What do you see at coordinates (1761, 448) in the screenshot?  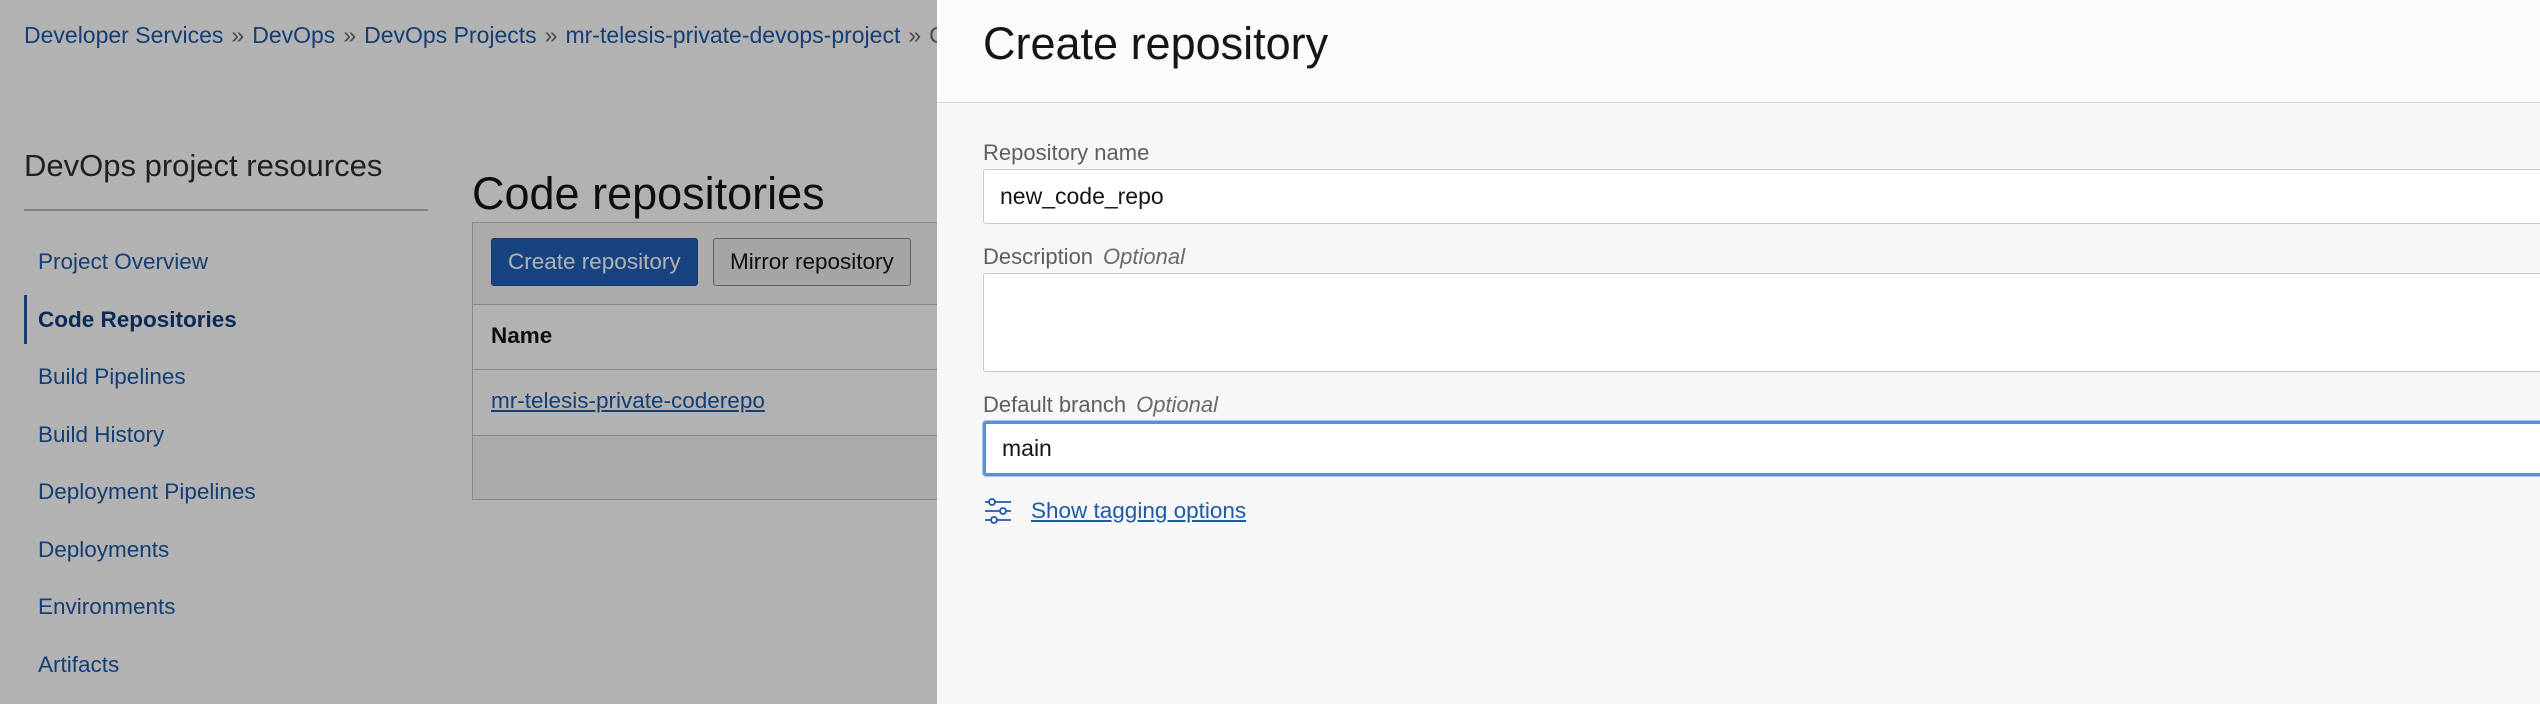 I see `default-branch-input` at bounding box center [1761, 448].